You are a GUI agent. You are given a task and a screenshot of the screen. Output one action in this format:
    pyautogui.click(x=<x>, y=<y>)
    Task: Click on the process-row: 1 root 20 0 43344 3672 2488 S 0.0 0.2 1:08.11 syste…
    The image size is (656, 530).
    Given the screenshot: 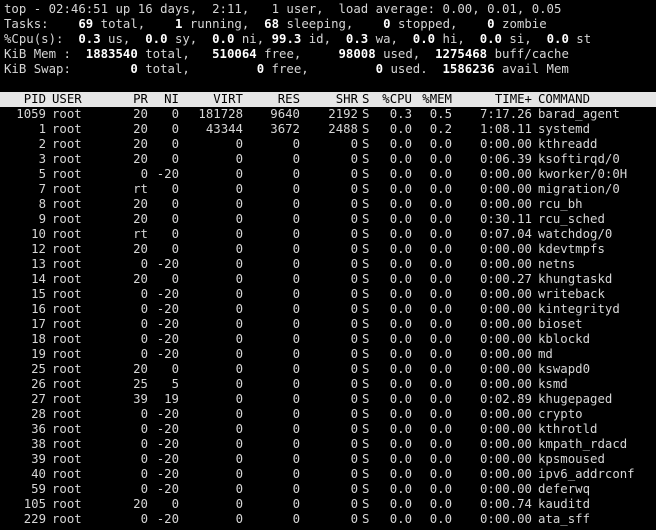 What is the action you would take?
    pyautogui.click(x=328, y=129)
    